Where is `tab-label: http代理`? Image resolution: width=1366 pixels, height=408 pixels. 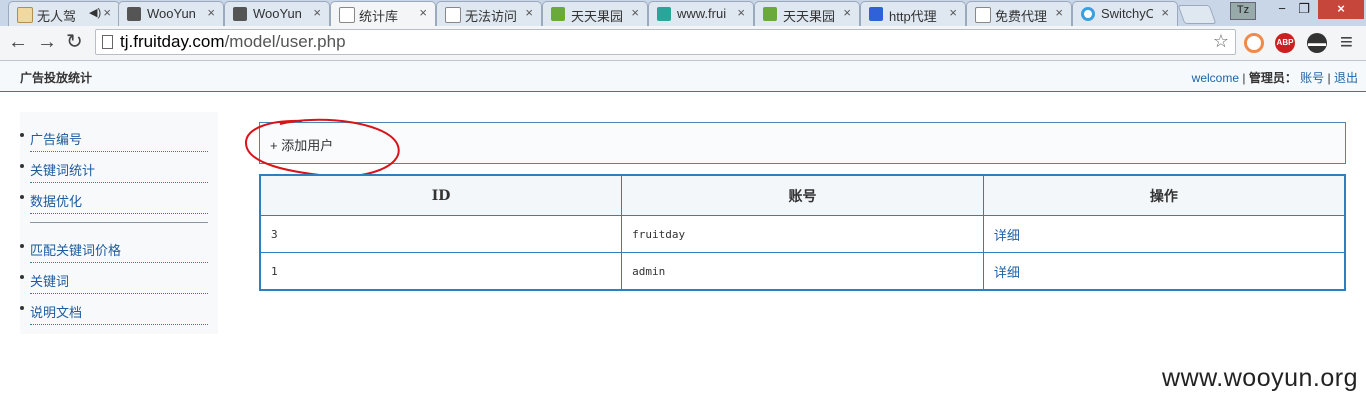 tab-label: http代理 is located at coordinates (913, 16).